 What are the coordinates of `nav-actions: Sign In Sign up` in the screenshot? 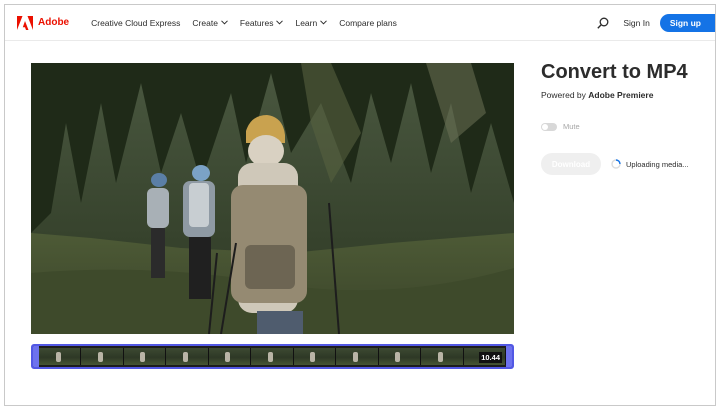 It's located at (656, 23).